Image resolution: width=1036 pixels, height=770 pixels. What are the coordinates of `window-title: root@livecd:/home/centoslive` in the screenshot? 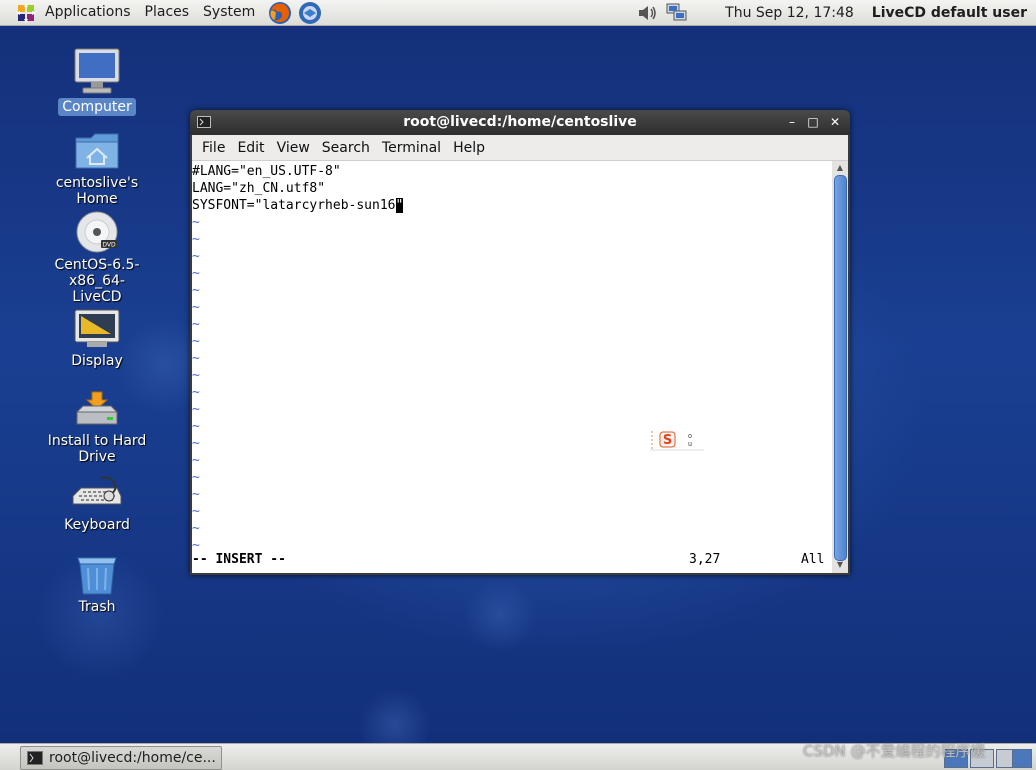 It's located at (520, 122).